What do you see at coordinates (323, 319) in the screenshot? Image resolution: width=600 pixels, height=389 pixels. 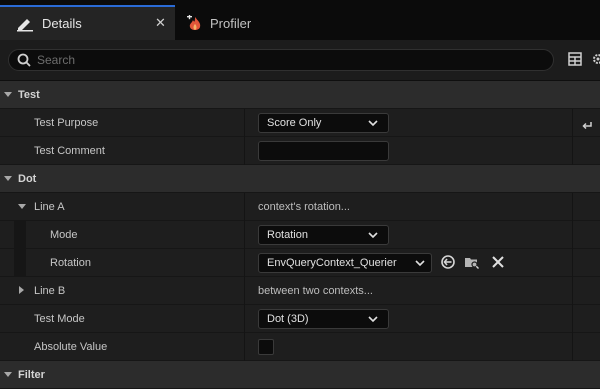 I see `test-mode-dropdown: Dot (3D)` at bounding box center [323, 319].